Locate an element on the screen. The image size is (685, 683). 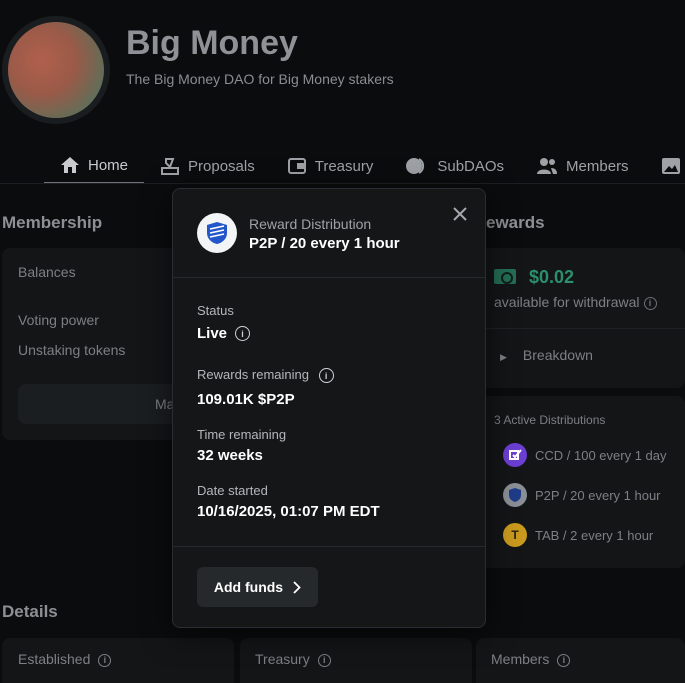
dao-tabs: Home Proposals Treasury SubDAOs Members is located at coordinates (364, 166).